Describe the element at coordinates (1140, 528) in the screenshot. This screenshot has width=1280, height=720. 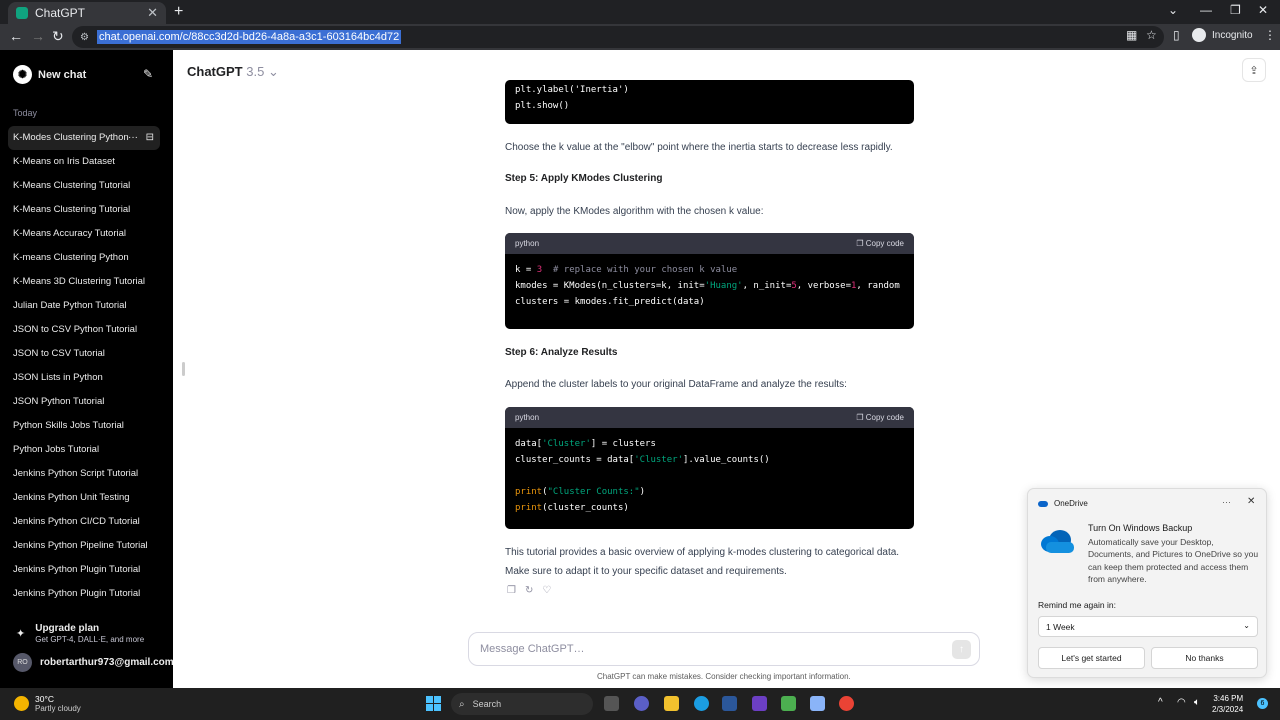
I see `notification-heading: Turn On Windows Backup` at that location.